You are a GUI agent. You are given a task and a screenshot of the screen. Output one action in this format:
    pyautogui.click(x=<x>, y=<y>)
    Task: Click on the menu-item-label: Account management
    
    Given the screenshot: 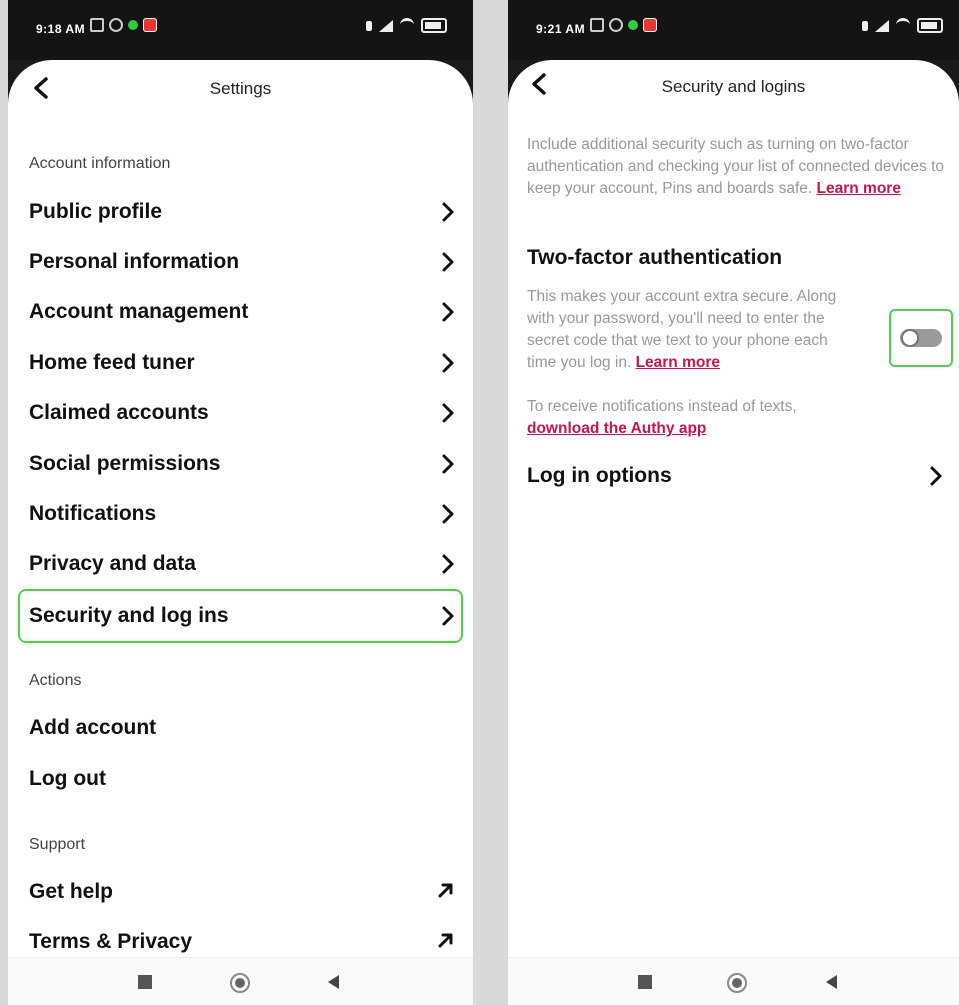 What is the action you would take?
    pyautogui.click(x=139, y=311)
    